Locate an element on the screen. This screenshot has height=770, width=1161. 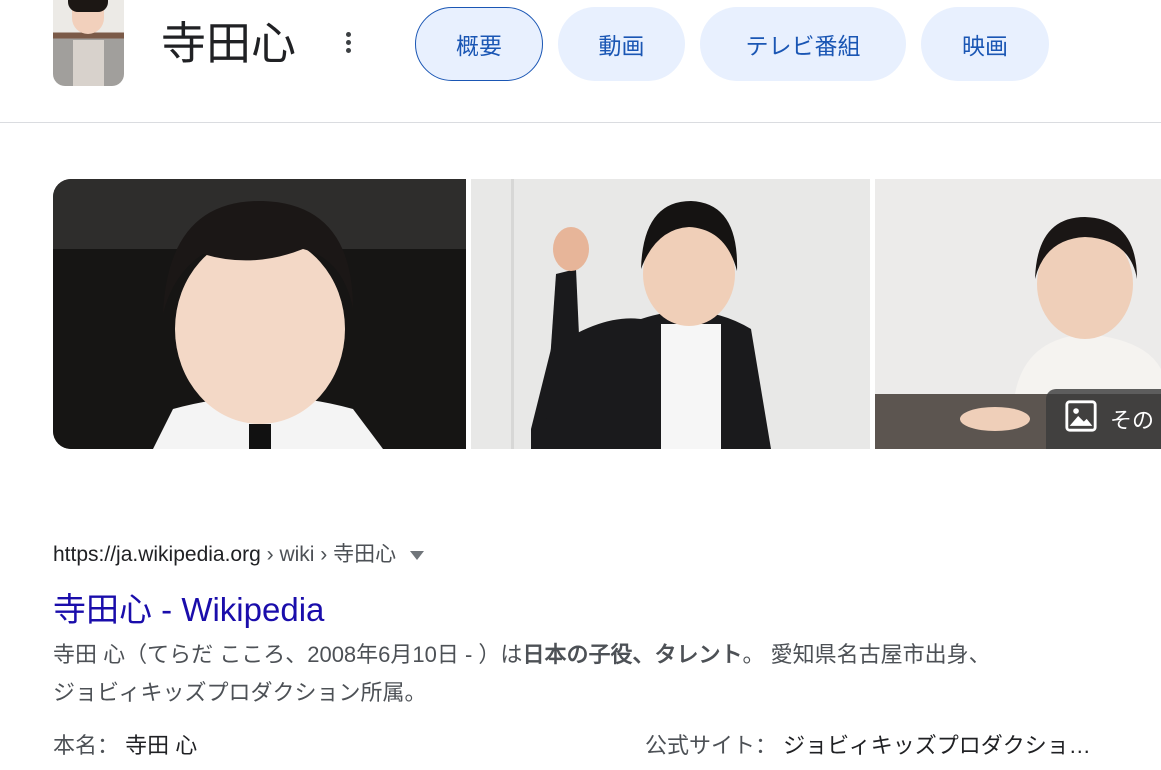
dropdown-arrow-icon is located at coordinates (417, 555).